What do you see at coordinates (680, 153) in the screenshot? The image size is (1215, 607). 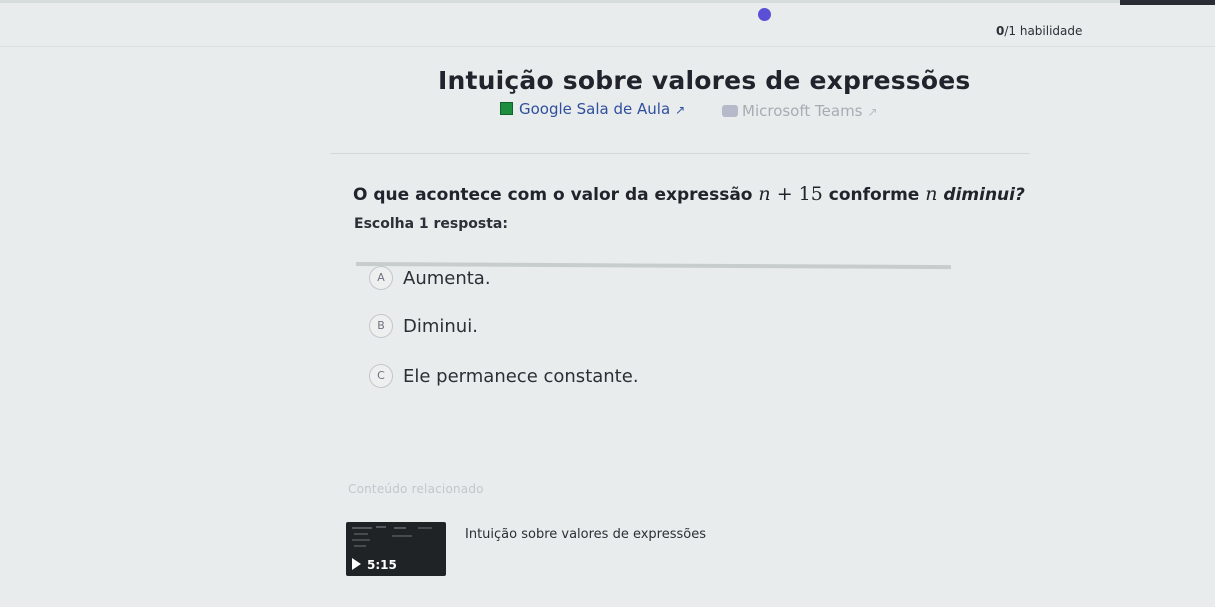 I see `question-divider` at bounding box center [680, 153].